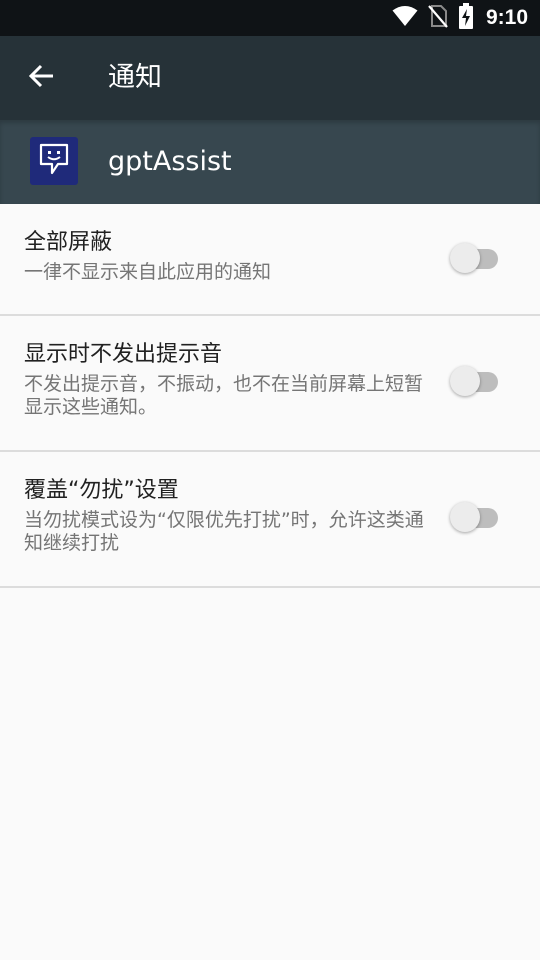  Describe the element at coordinates (270, 78) in the screenshot. I see `toolbar: 通知` at that location.